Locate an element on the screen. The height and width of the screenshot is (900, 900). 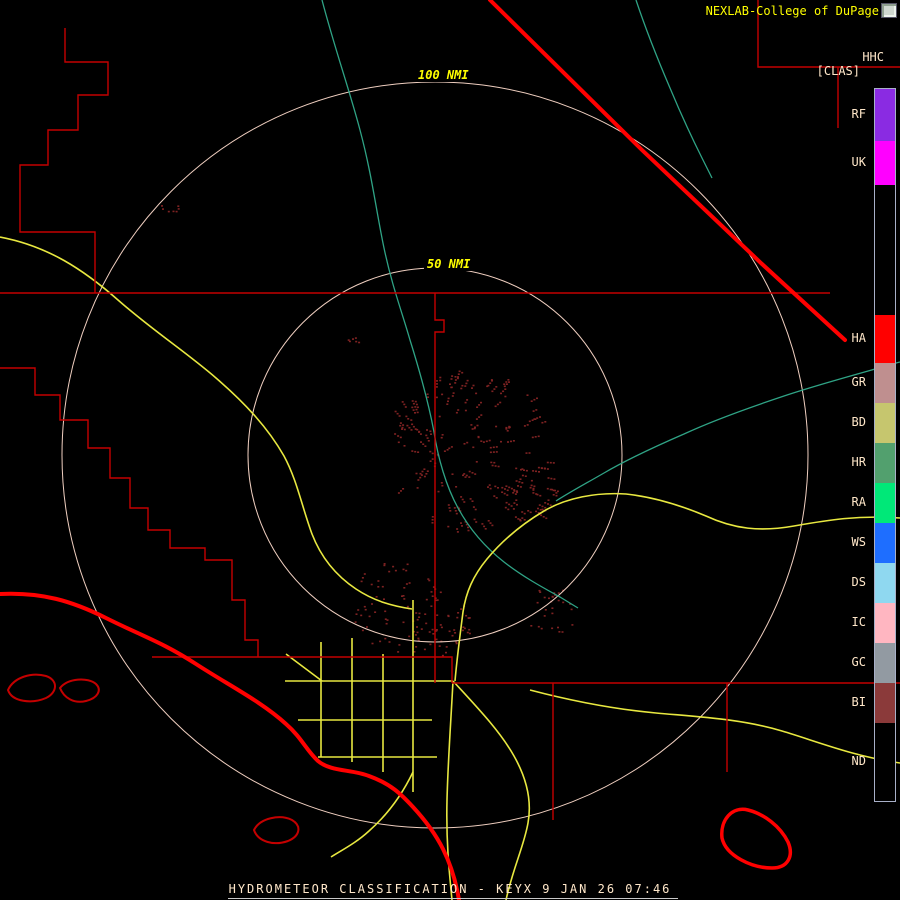
legend-swatch-uk is located at coordinates (885, 163).